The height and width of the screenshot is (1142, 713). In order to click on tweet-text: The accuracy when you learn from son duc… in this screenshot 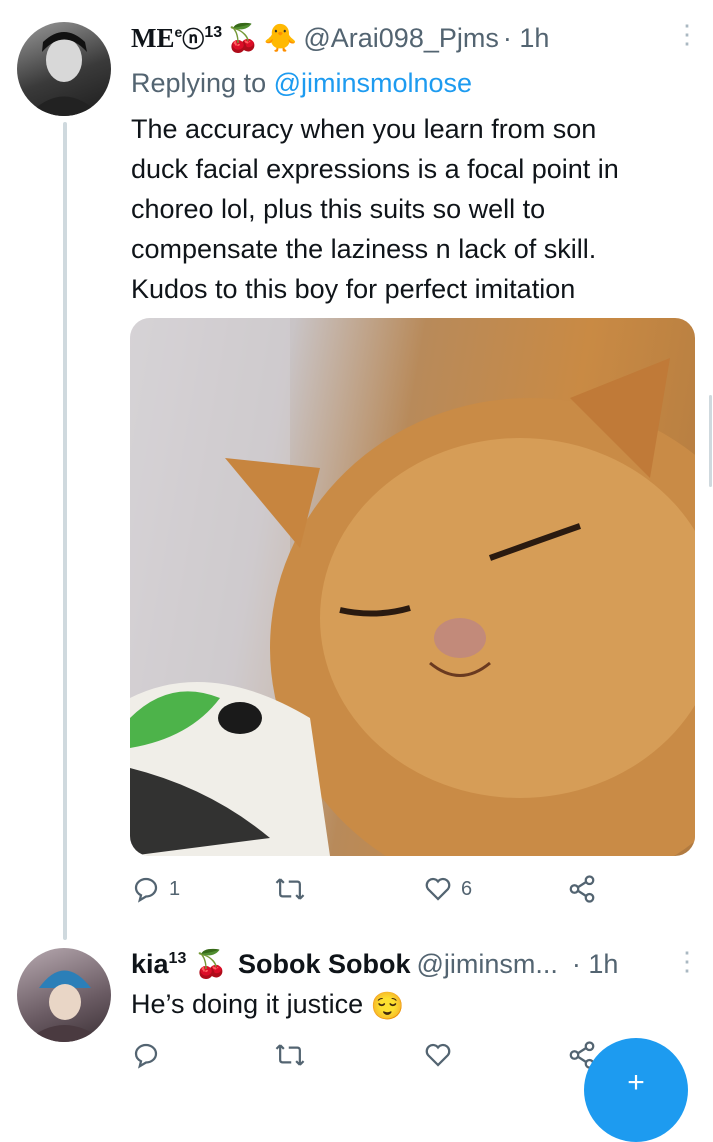, I will do `click(413, 209)`.